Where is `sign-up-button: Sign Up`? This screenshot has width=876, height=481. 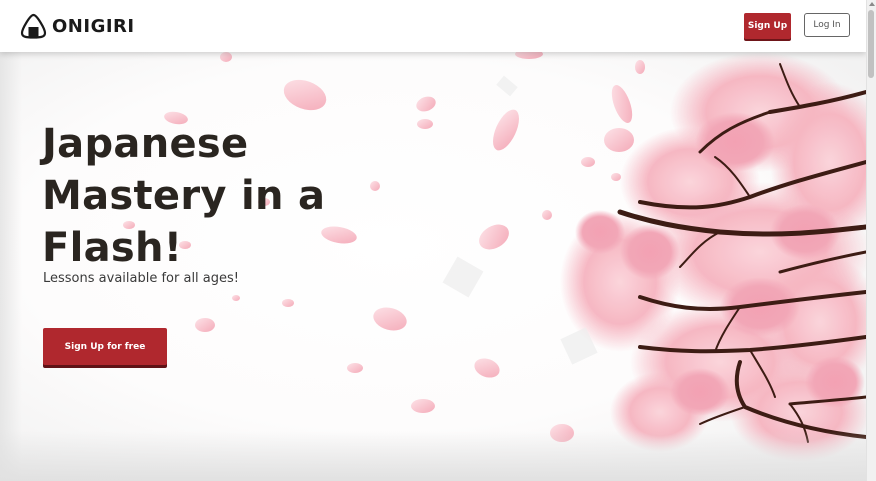
sign-up-button: Sign Up is located at coordinates (767, 26).